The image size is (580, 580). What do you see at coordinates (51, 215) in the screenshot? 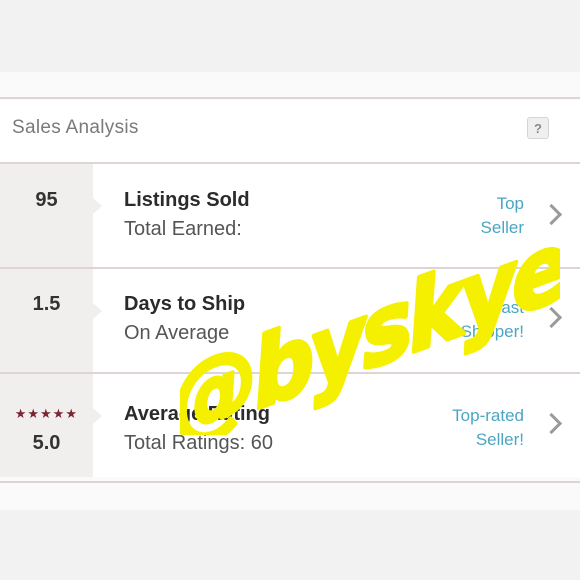
I see `stat-column: 95` at bounding box center [51, 215].